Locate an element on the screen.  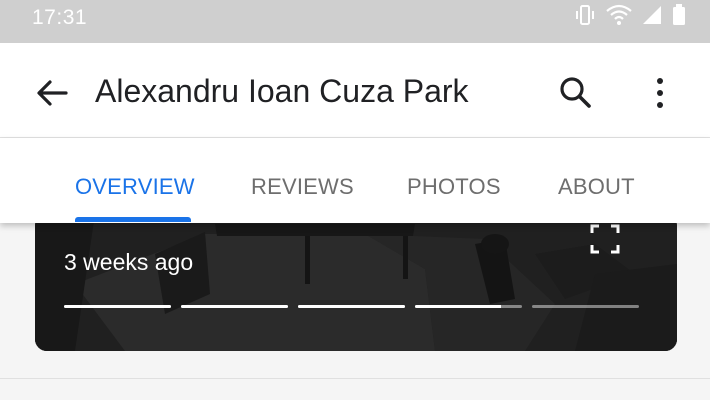
active-tab-indicator is located at coordinates (133, 219).